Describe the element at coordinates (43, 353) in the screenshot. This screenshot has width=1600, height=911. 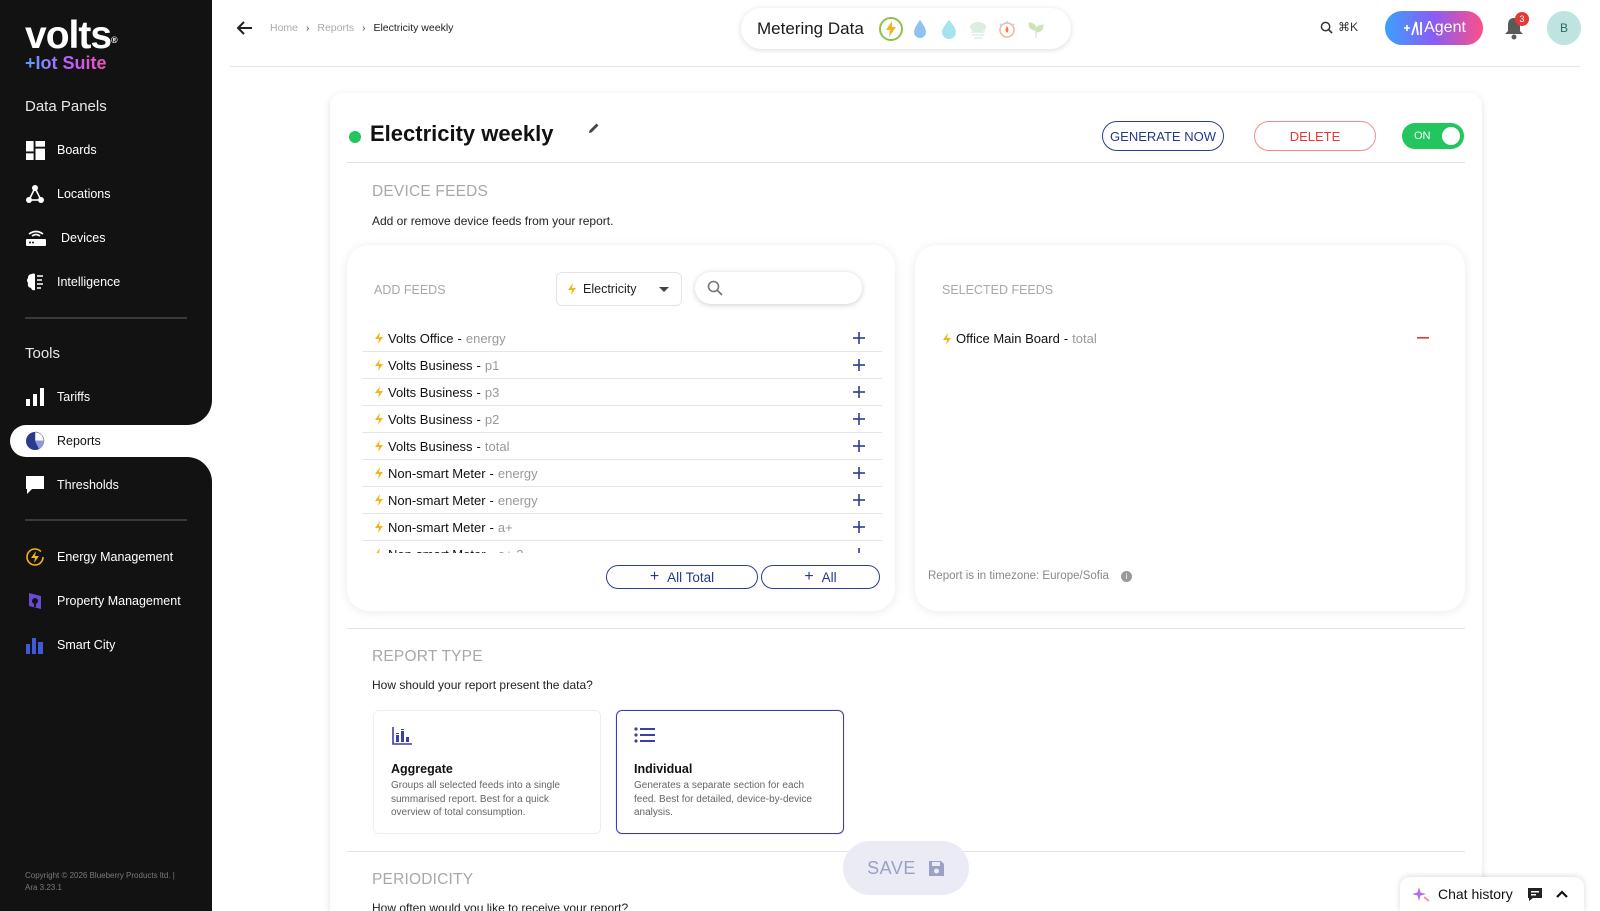
I see `section-tools: Tools` at that location.